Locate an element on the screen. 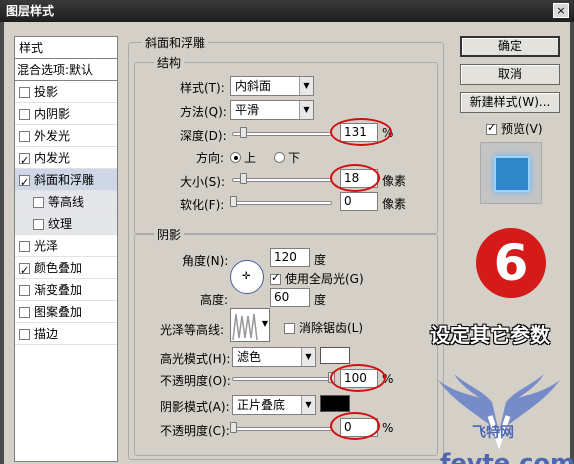 This screenshot has height=464, width=574. soften-slider is located at coordinates (282, 203).